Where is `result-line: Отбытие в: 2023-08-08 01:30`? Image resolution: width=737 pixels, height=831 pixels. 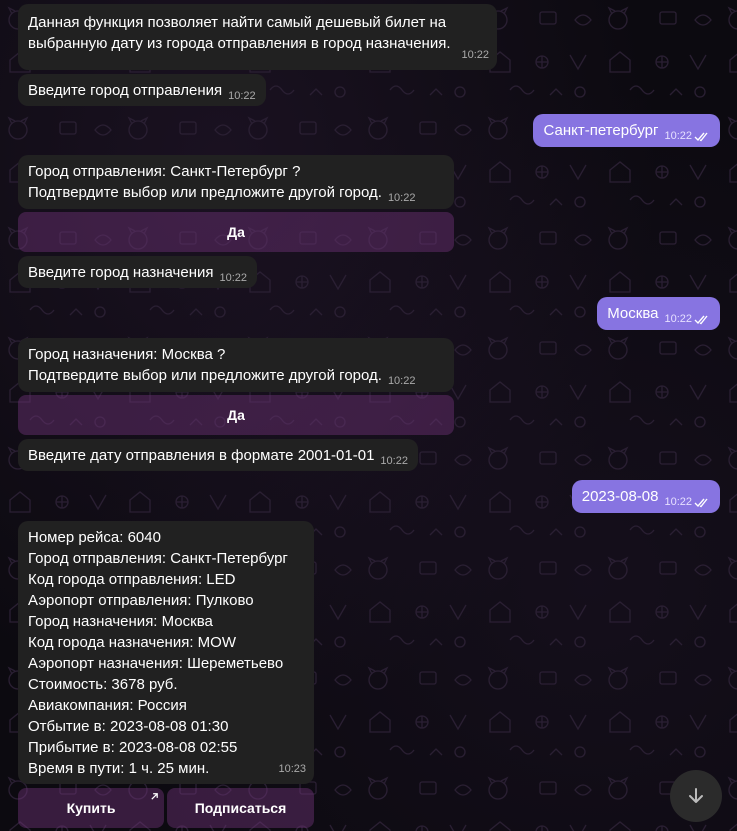
result-line: Отбытие в: 2023-08-08 01:30 is located at coordinates (128, 726).